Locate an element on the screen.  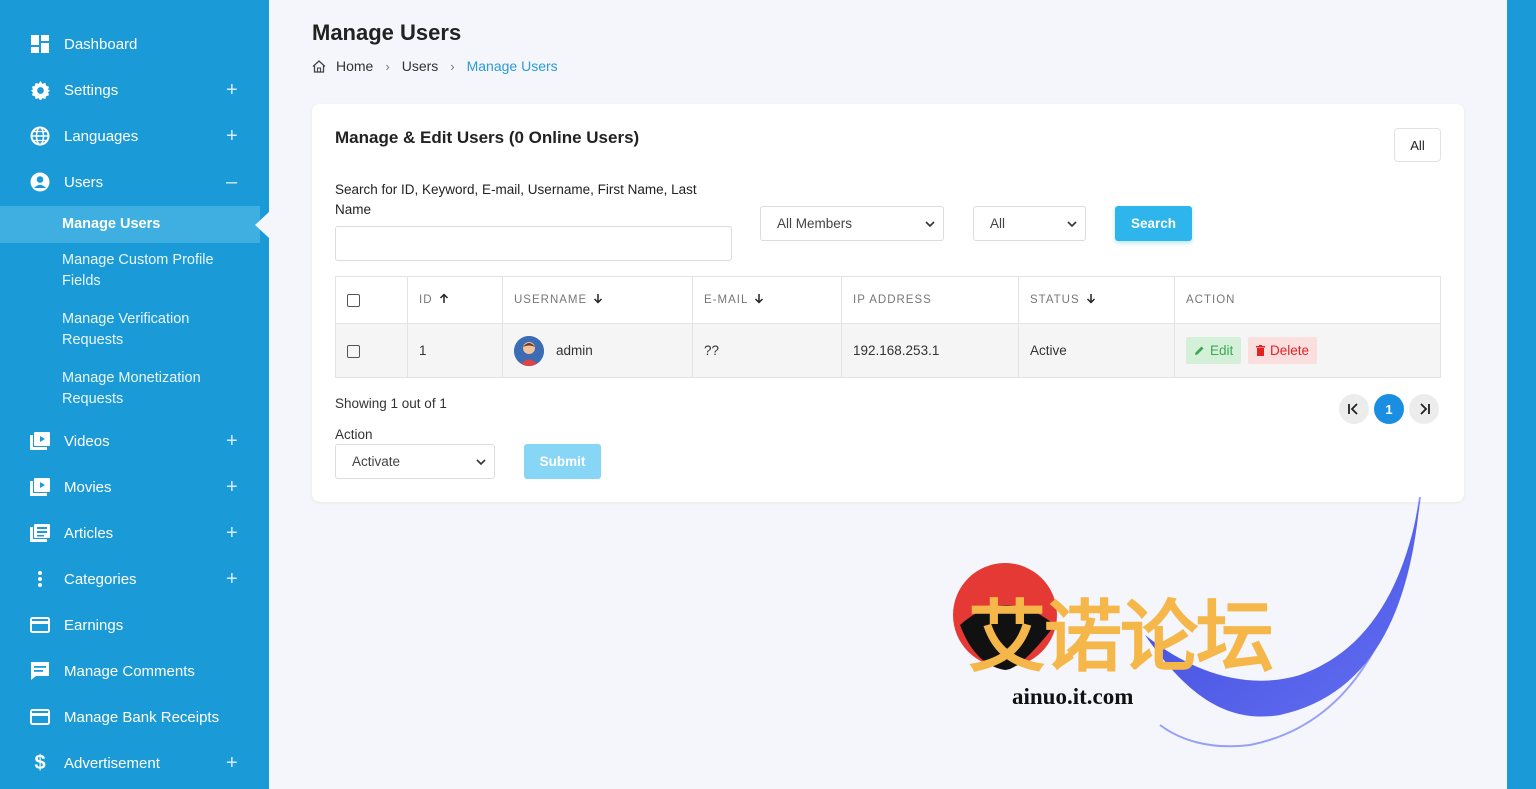
home-icon is located at coordinates (319, 66).